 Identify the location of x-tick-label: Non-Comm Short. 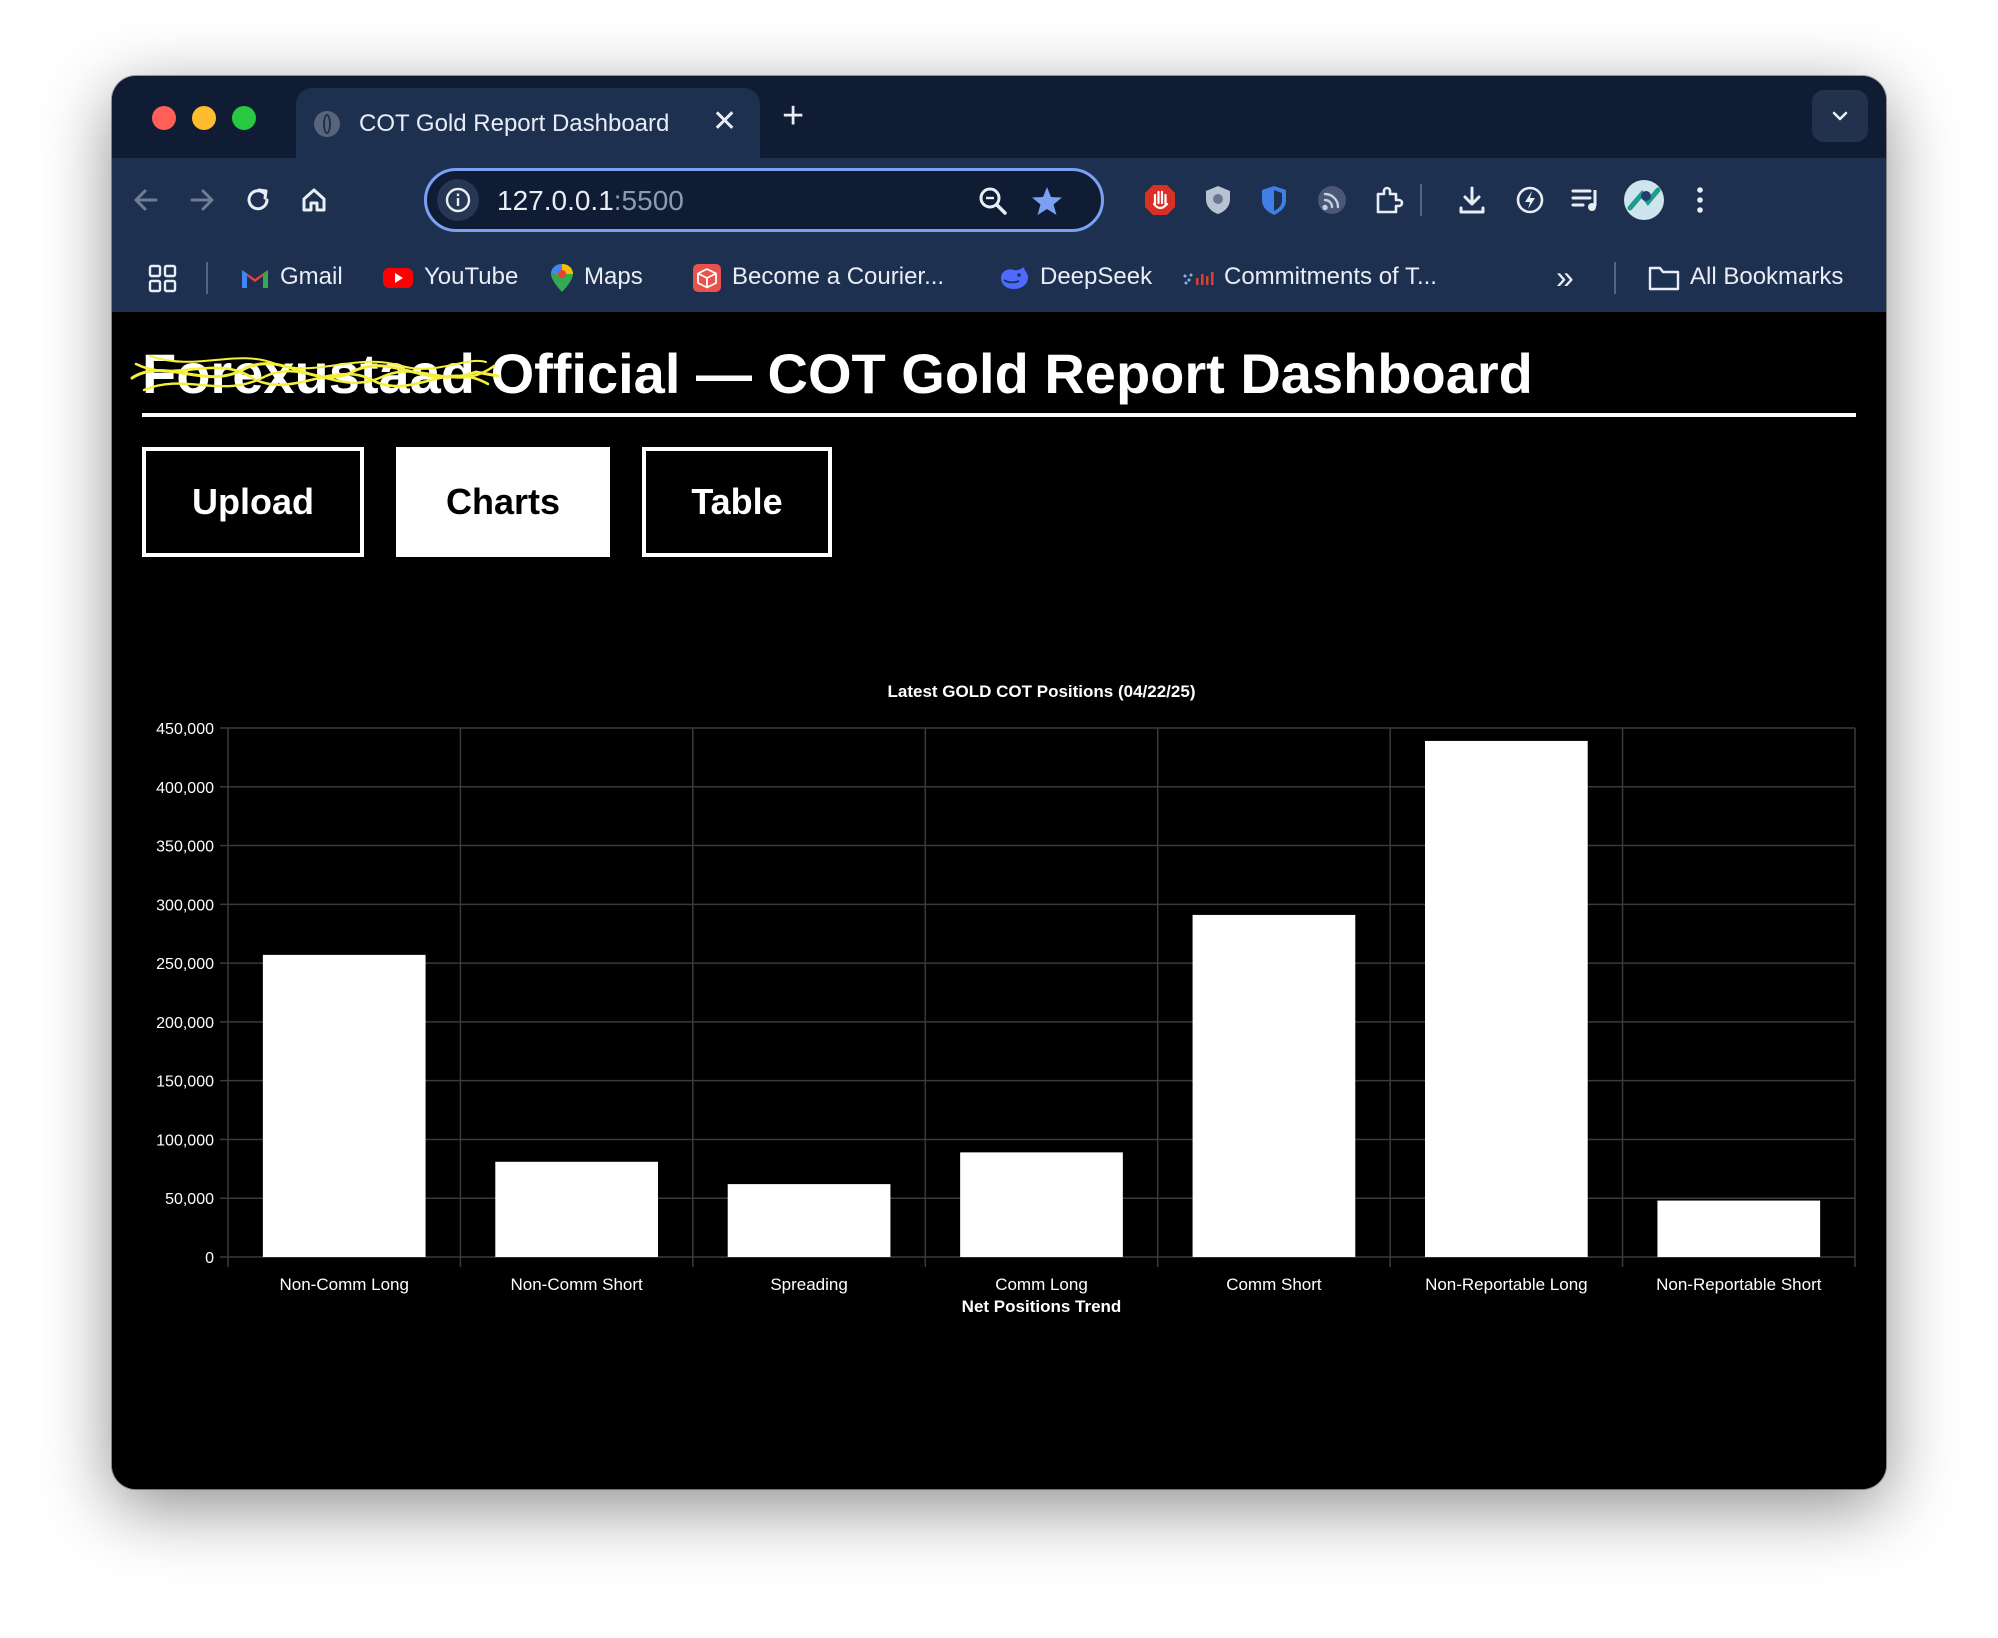
(577, 1284).